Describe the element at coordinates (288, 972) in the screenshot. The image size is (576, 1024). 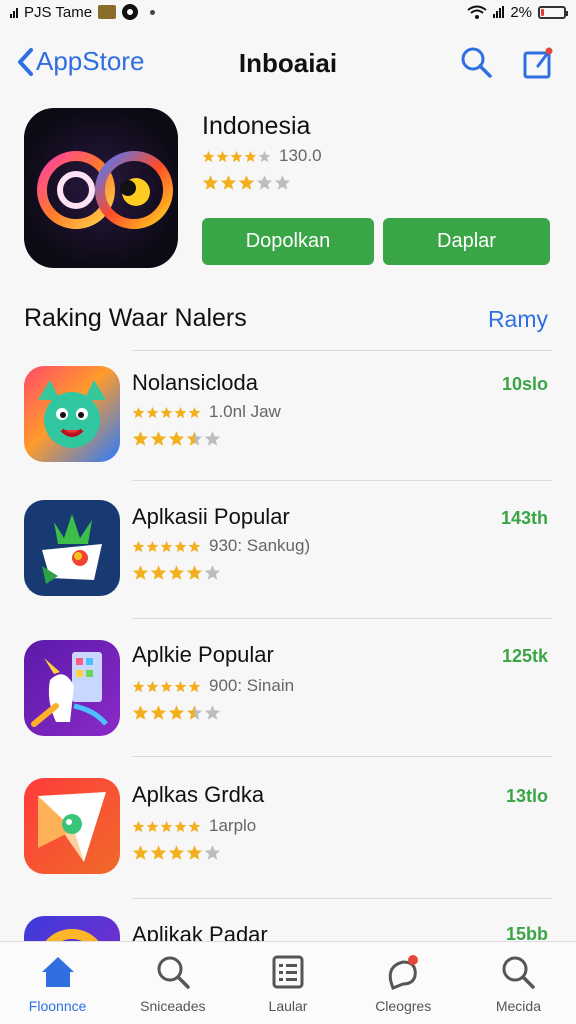
I see `list-icon` at that location.